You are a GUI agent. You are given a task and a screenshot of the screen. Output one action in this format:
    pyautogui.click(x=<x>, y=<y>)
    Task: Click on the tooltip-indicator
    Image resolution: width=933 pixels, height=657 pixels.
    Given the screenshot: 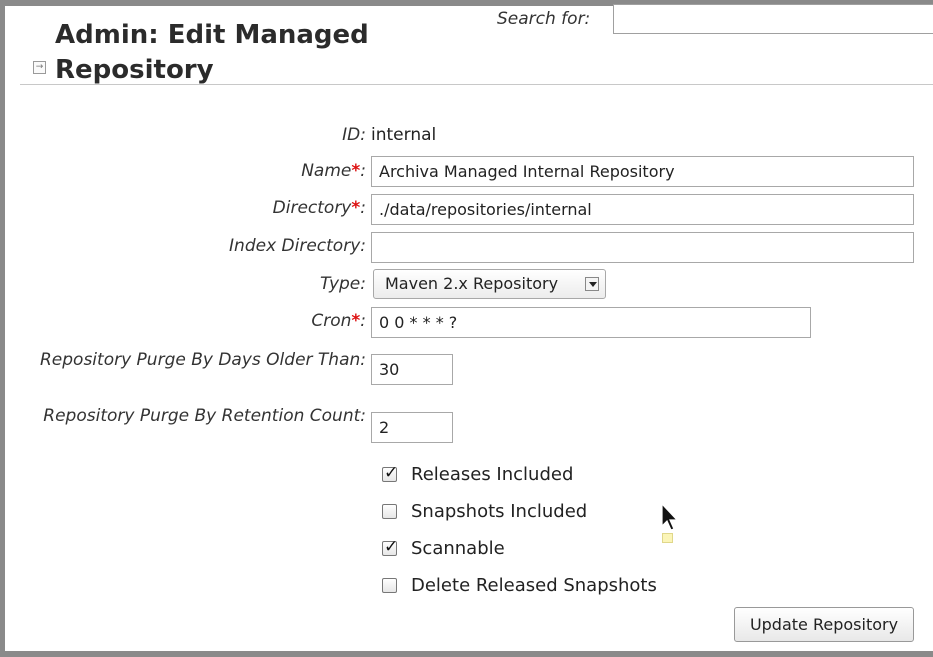 What is the action you would take?
    pyautogui.click(x=667, y=538)
    